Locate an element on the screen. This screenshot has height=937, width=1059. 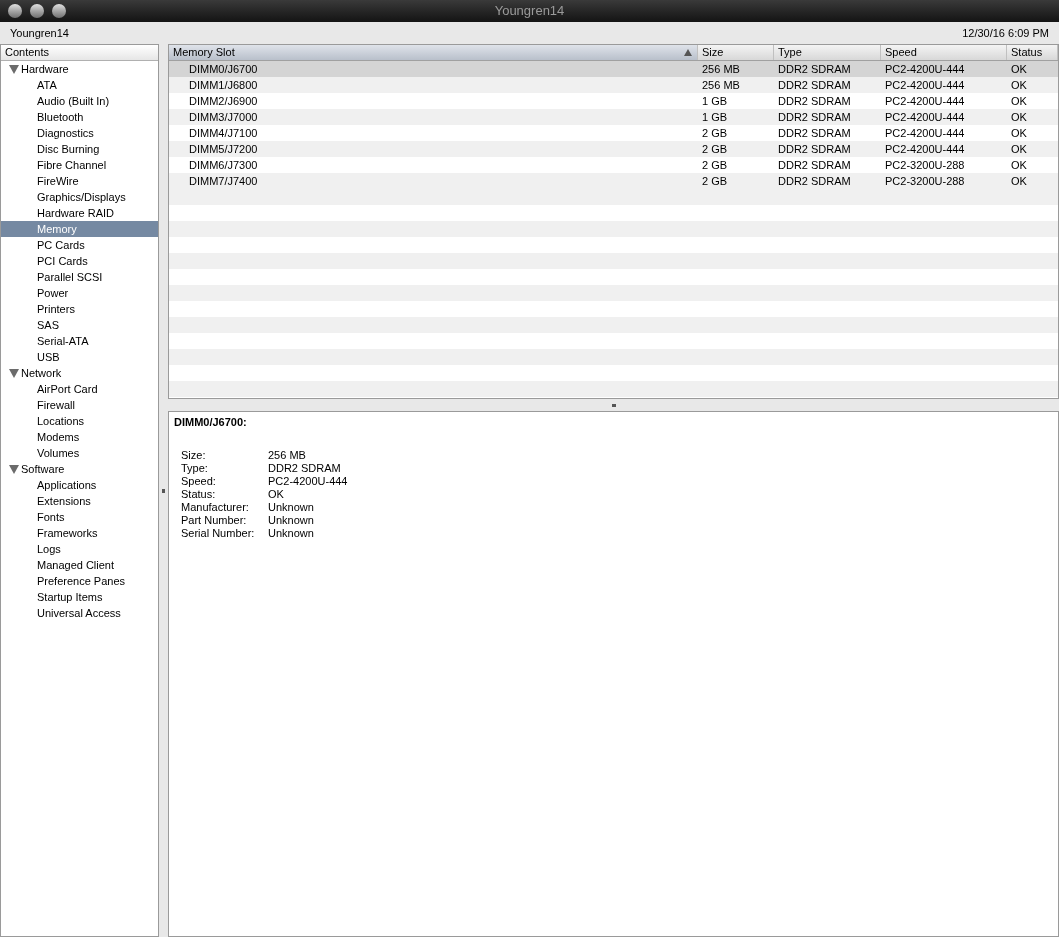
sort-ascending-icon is located at coordinates (688, 52).